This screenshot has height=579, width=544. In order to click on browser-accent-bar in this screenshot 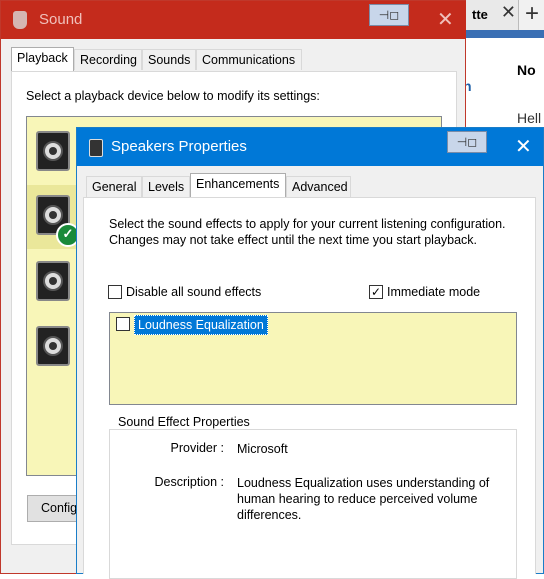, I will do `click(504, 34)`.